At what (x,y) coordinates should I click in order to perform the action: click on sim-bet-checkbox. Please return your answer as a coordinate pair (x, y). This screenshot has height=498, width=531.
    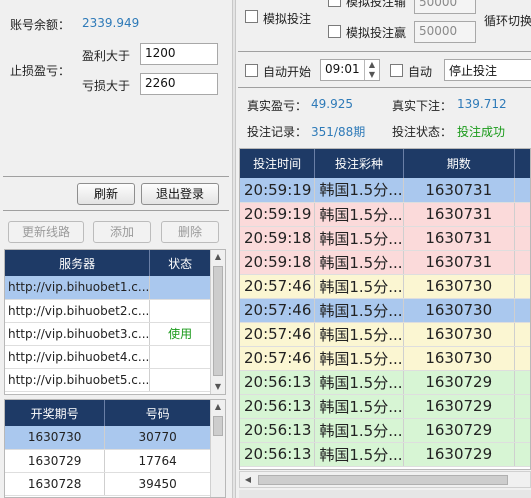
    Looking at the image, I should click on (251, 16).